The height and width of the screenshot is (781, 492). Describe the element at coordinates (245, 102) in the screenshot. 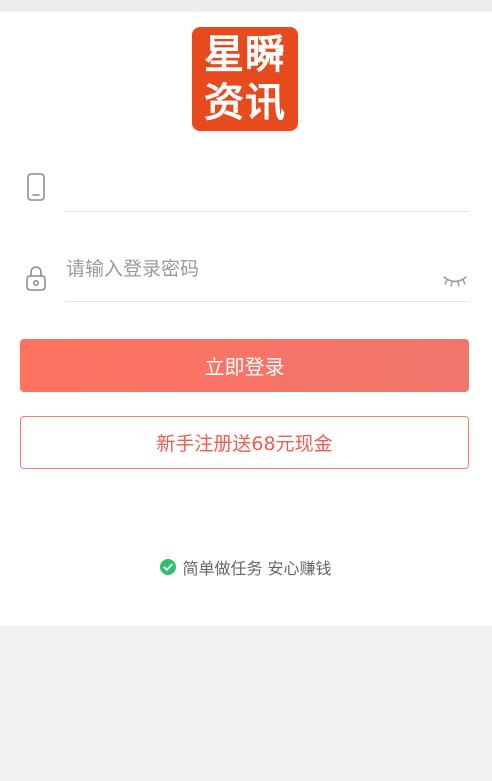

I see `logo-text-line2: 资讯` at that location.